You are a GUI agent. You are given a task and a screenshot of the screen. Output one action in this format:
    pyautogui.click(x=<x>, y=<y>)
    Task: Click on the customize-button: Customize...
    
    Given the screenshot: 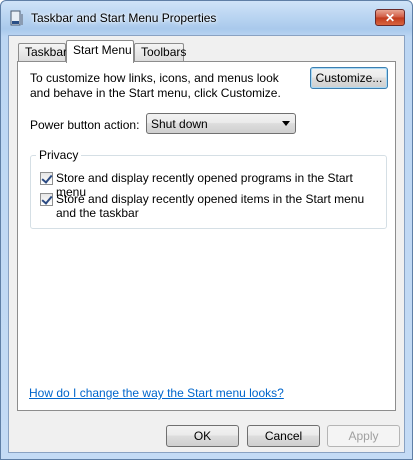 What is the action you would take?
    pyautogui.click(x=349, y=78)
    